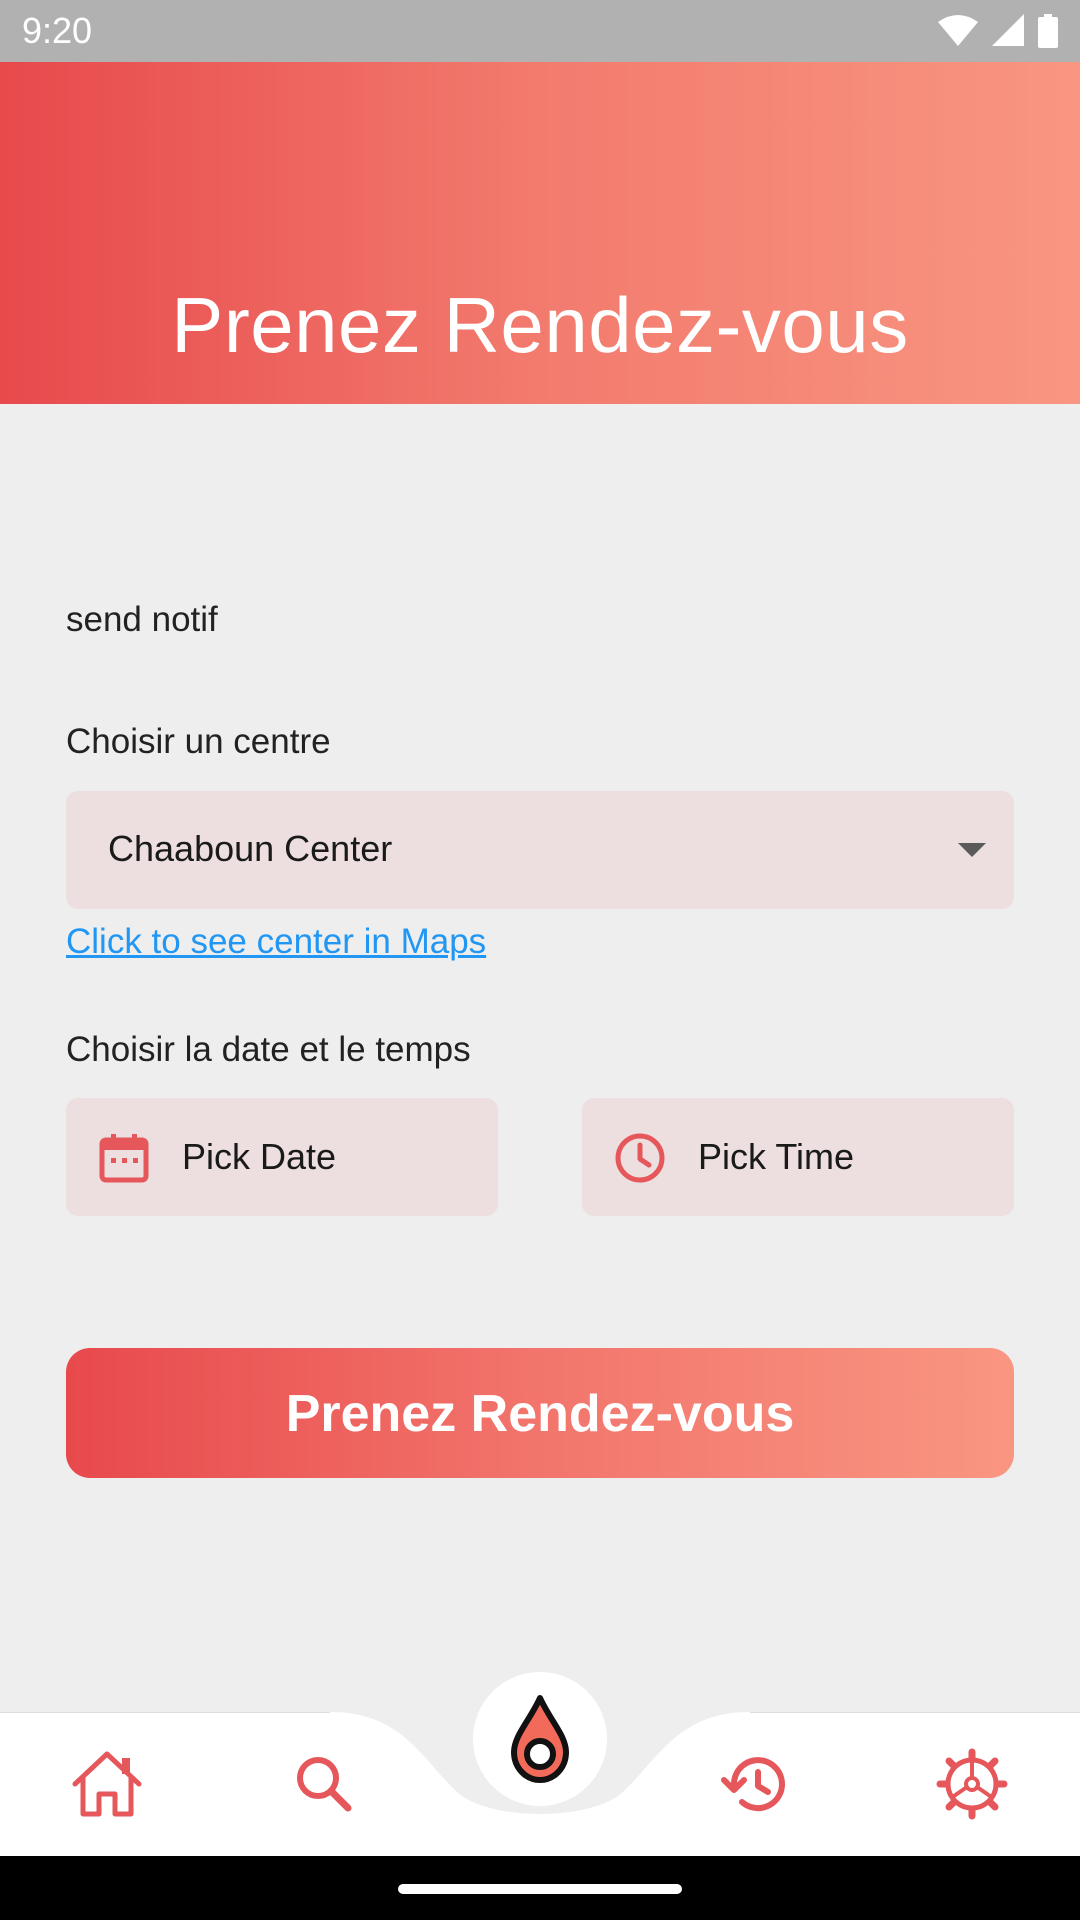 The image size is (1080, 1920). I want to click on settings-icon, so click(972, 1784).